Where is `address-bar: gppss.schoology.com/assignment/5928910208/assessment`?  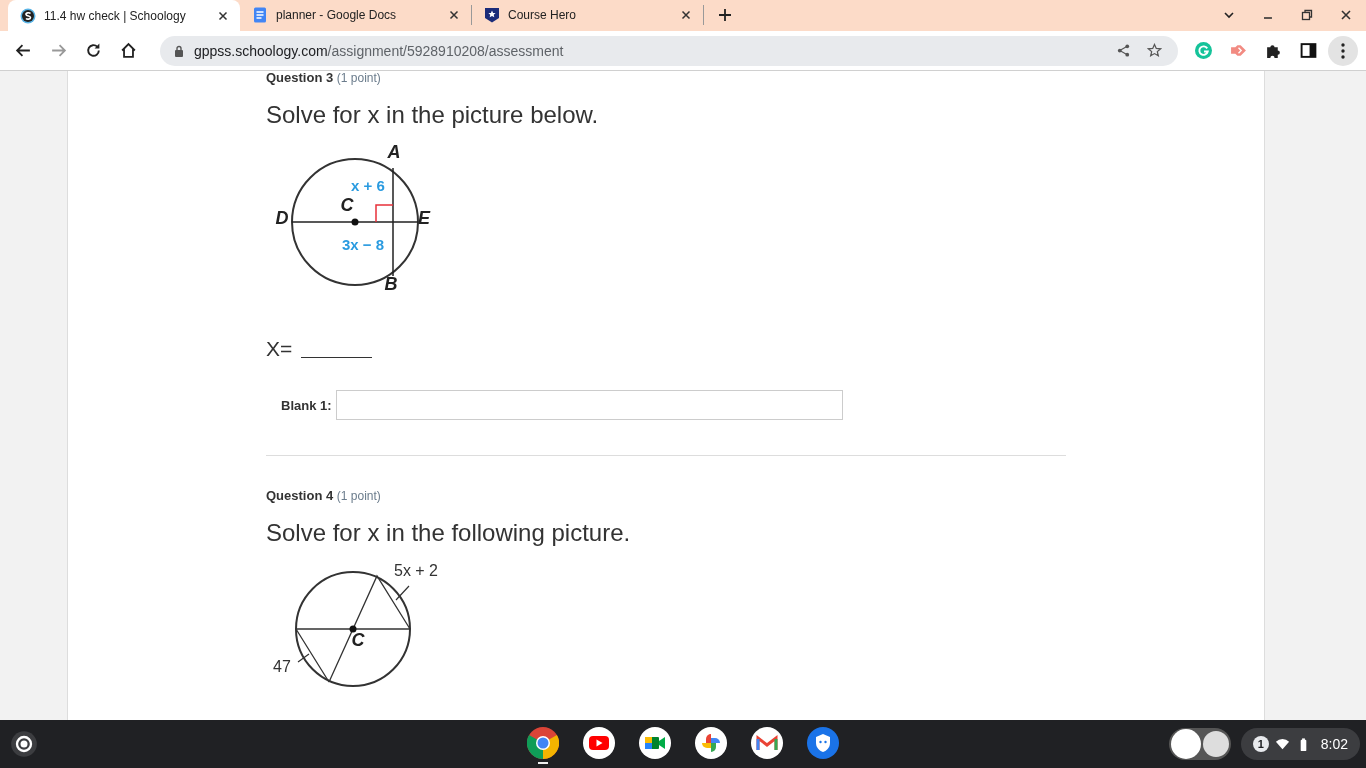
address-bar: gppss.schoology.com/assignment/5928910208/assessment is located at coordinates (669, 50).